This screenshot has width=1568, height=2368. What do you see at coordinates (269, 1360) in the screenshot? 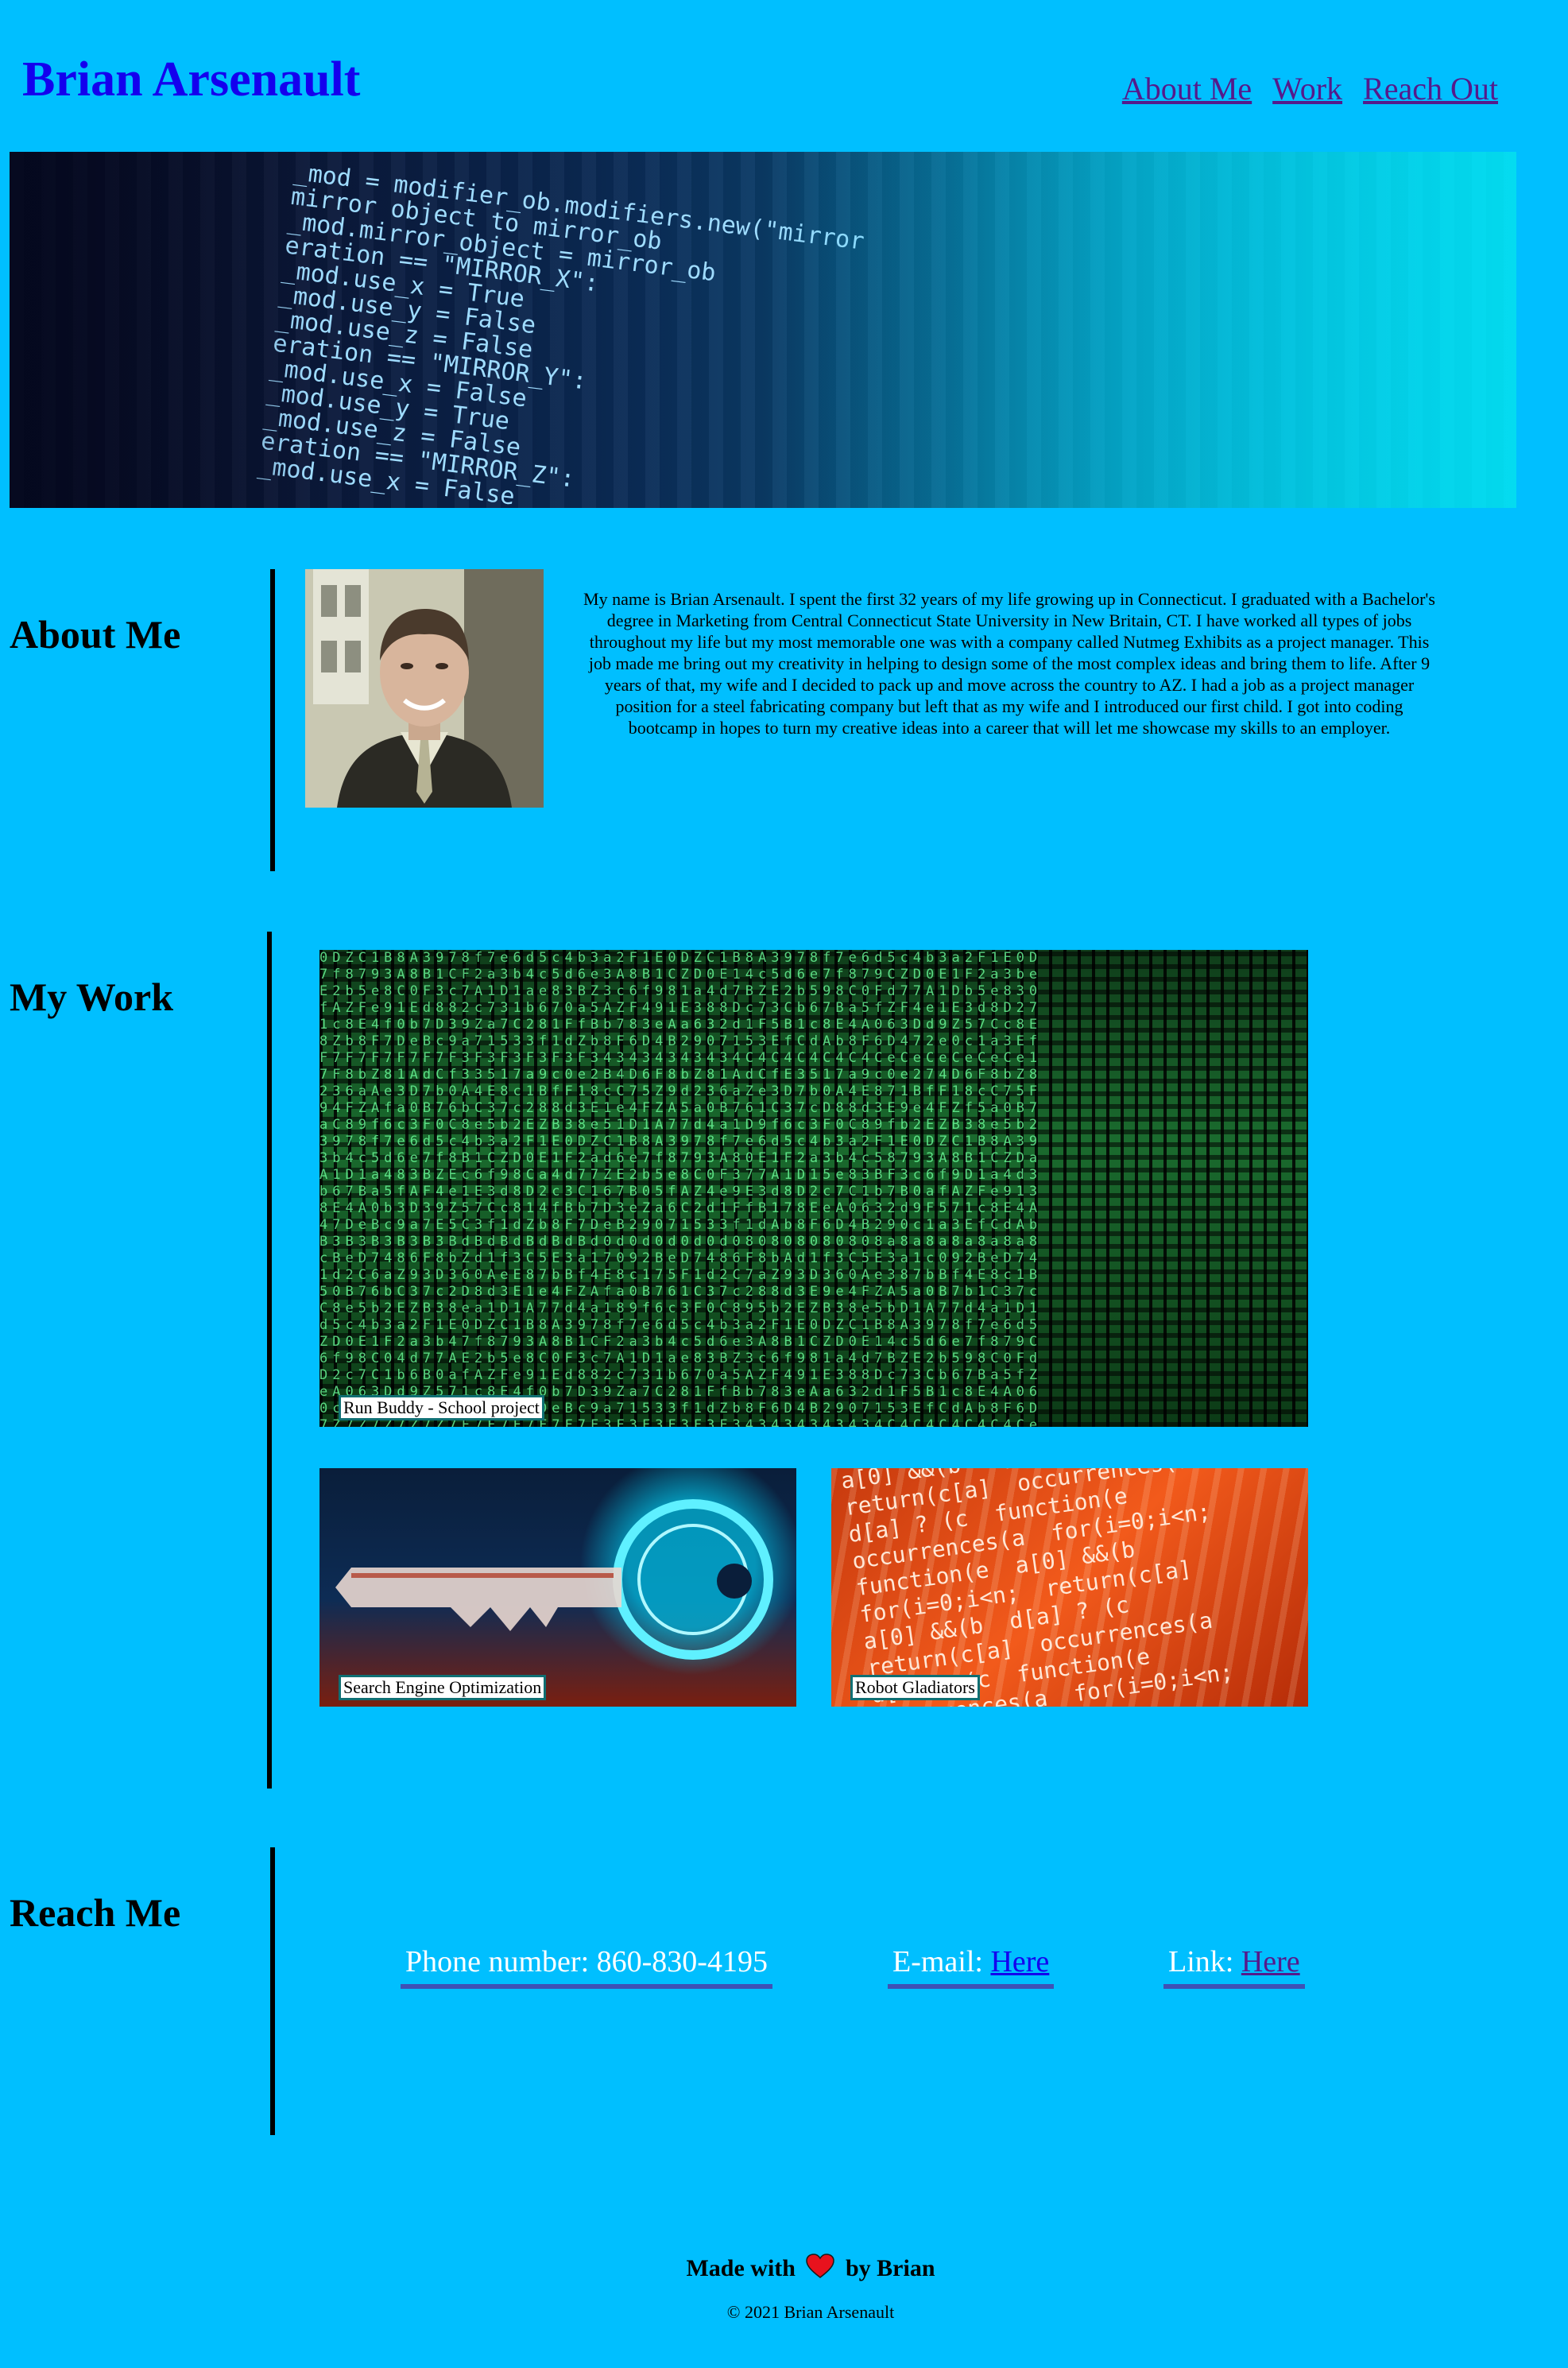
I see `work-divider` at bounding box center [269, 1360].